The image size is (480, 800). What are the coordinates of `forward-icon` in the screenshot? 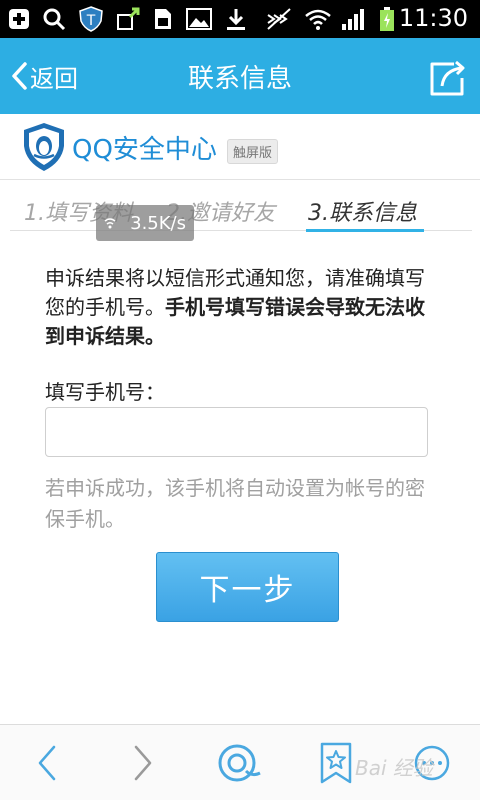 It's located at (143, 763).